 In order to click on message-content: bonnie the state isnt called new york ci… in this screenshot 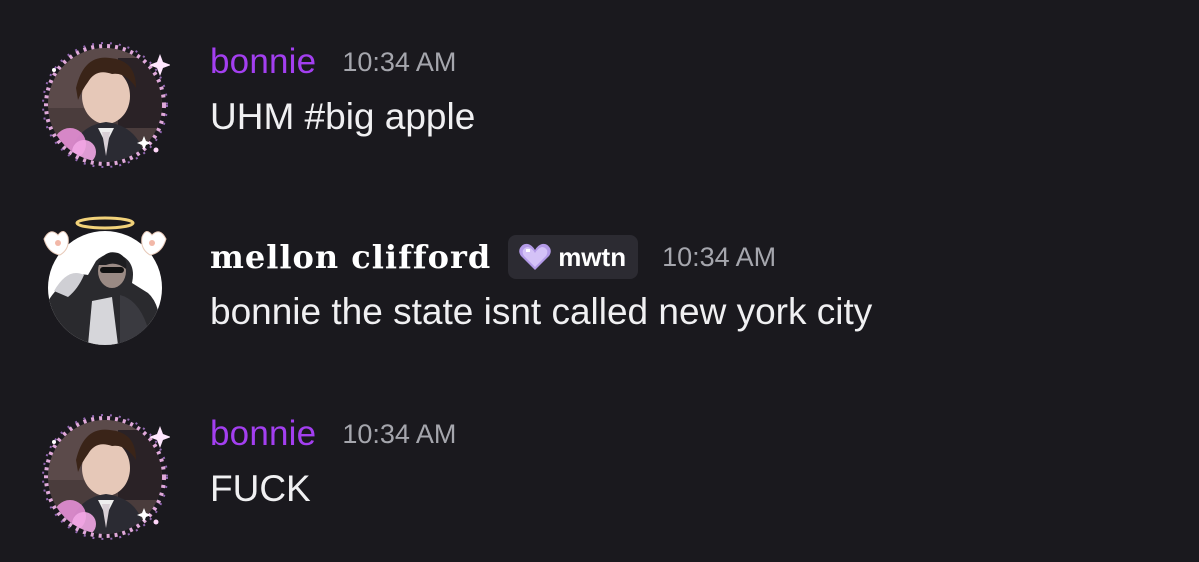, I will do `click(541, 311)`.